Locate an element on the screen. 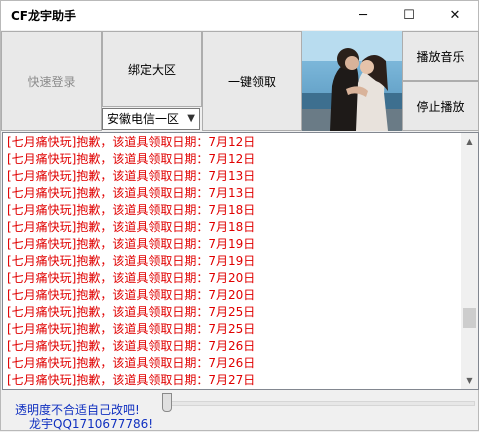  minimize-icon: ─ is located at coordinates (363, 15).